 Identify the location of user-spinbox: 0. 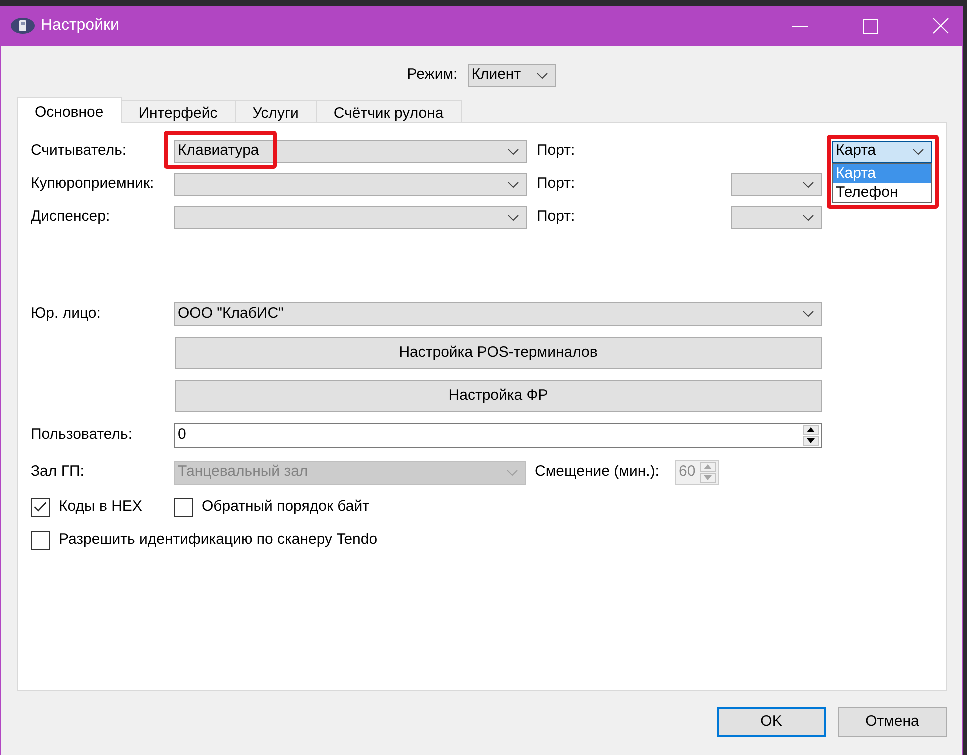
(498, 435).